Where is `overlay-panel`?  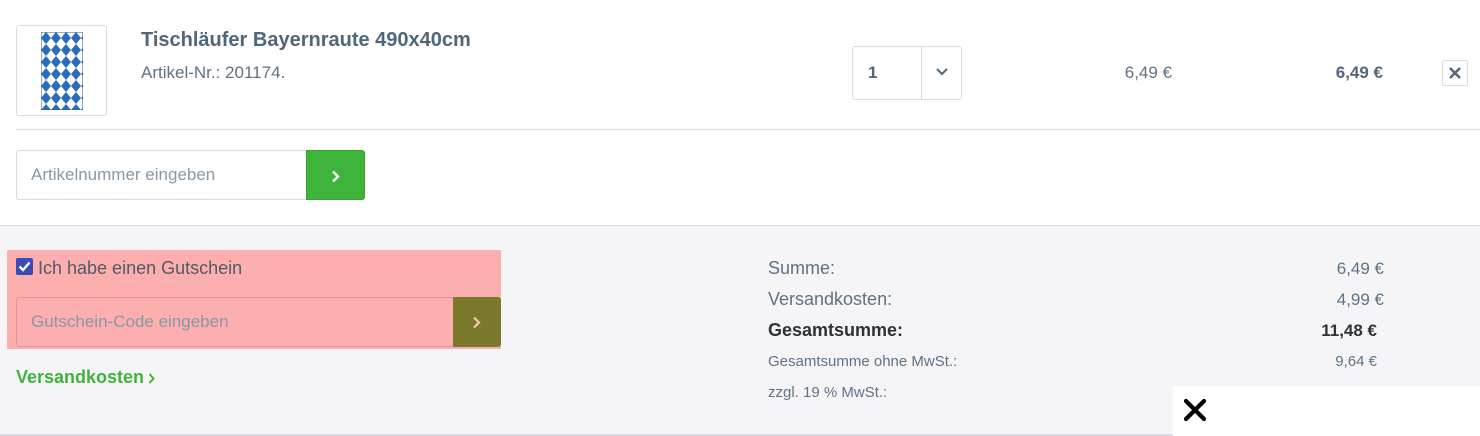
overlay-panel is located at coordinates (1326, 411).